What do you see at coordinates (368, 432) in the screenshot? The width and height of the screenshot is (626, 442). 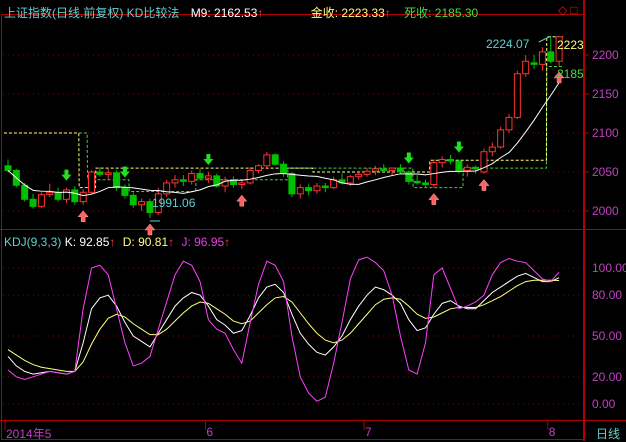 I see `x-tick-label: 7` at bounding box center [368, 432].